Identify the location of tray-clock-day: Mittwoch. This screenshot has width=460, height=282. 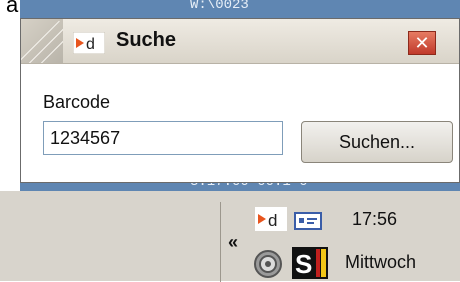
(380, 262).